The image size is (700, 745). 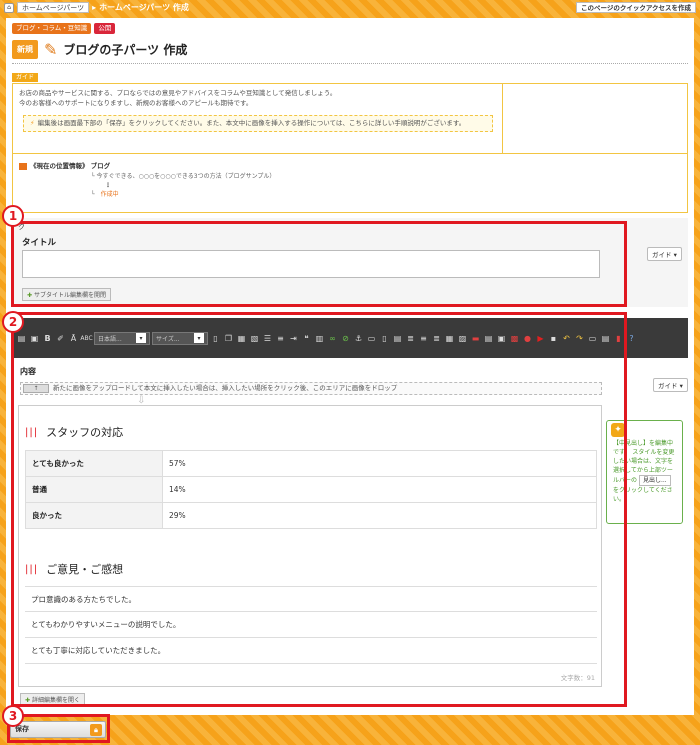 What do you see at coordinates (670, 385) in the screenshot?
I see `guide-button-content: ガイド ▾` at bounding box center [670, 385].